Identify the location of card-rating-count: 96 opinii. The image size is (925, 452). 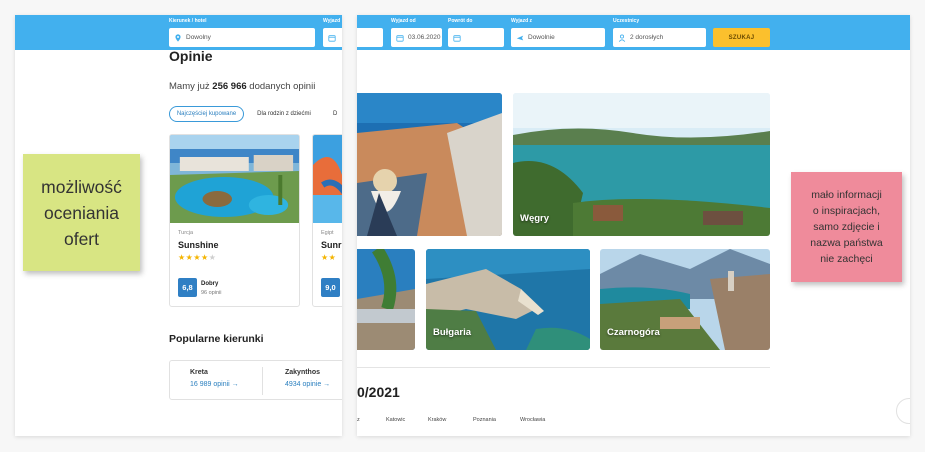
(211, 293).